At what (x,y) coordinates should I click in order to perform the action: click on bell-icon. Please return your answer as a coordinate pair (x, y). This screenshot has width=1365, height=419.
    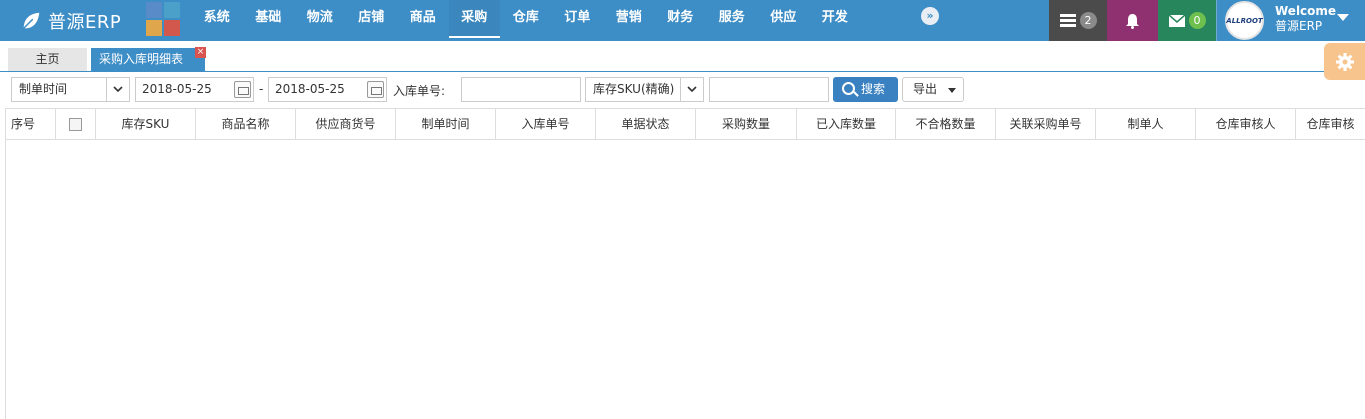
    Looking at the image, I should click on (1132, 21).